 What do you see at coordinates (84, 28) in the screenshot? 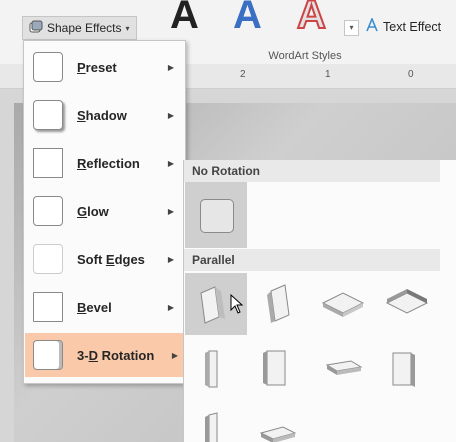
I see `shape-effects-label: Shape Effects` at bounding box center [84, 28].